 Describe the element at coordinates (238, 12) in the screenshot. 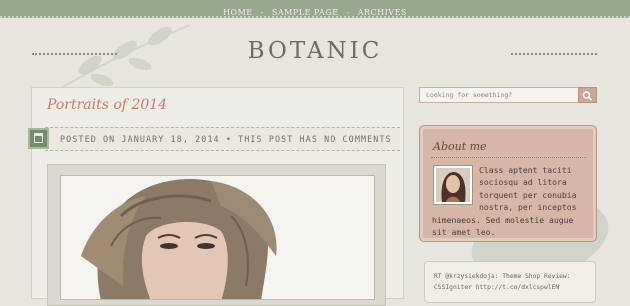

I see `nav-item-home: HOME` at that location.